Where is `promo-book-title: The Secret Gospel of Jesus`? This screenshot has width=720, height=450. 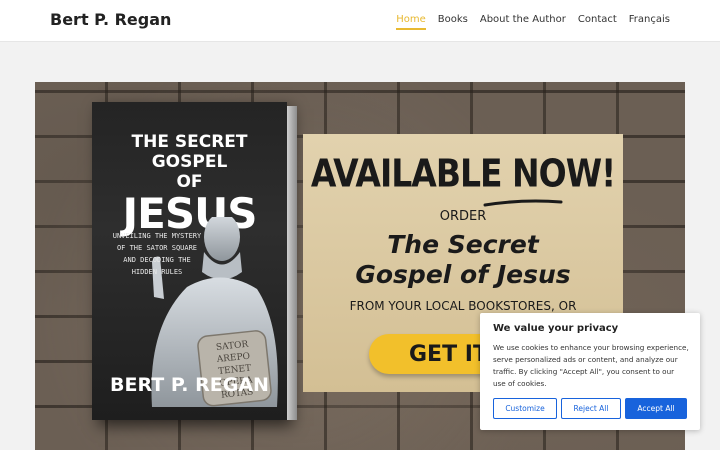
promo-book-title: The Secret Gospel of Jesus is located at coordinates (463, 260).